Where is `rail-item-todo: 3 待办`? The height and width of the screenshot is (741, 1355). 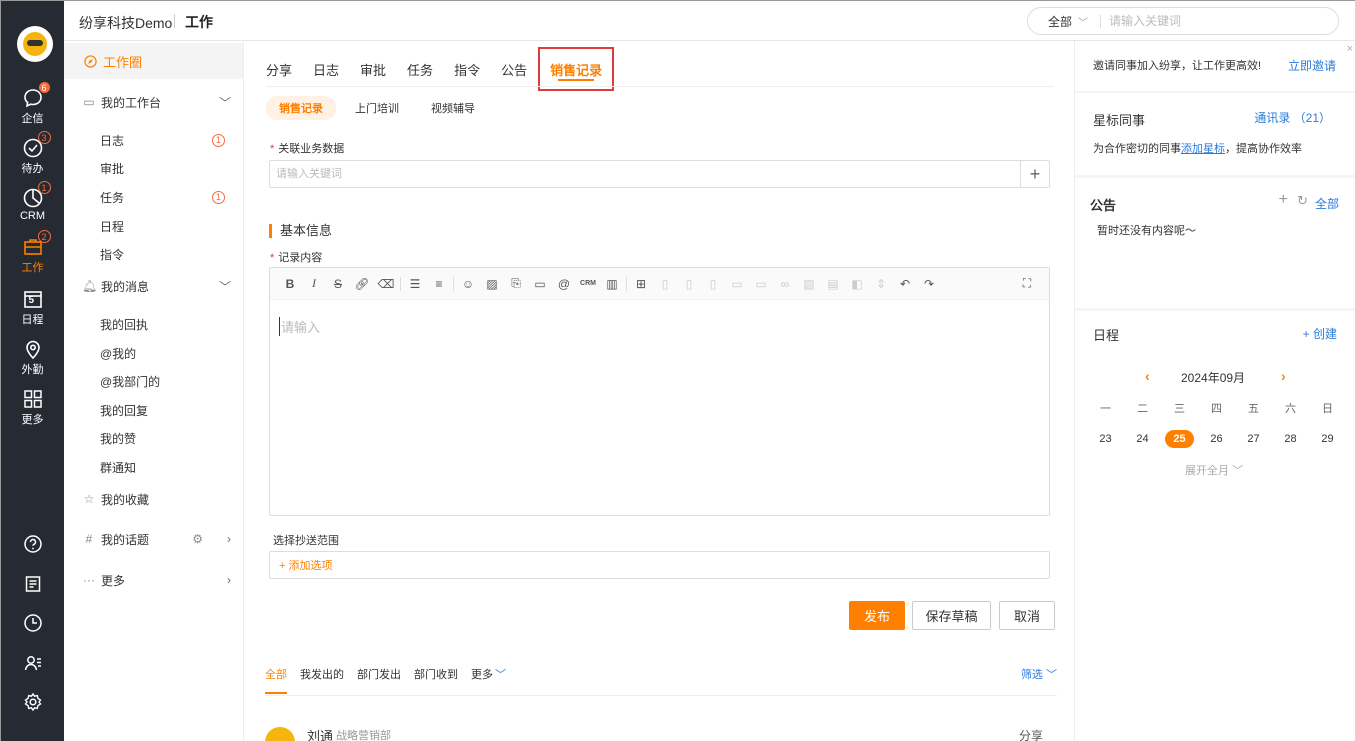
rail-item-todo: 3 待办 is located at coordinates (32, 156).